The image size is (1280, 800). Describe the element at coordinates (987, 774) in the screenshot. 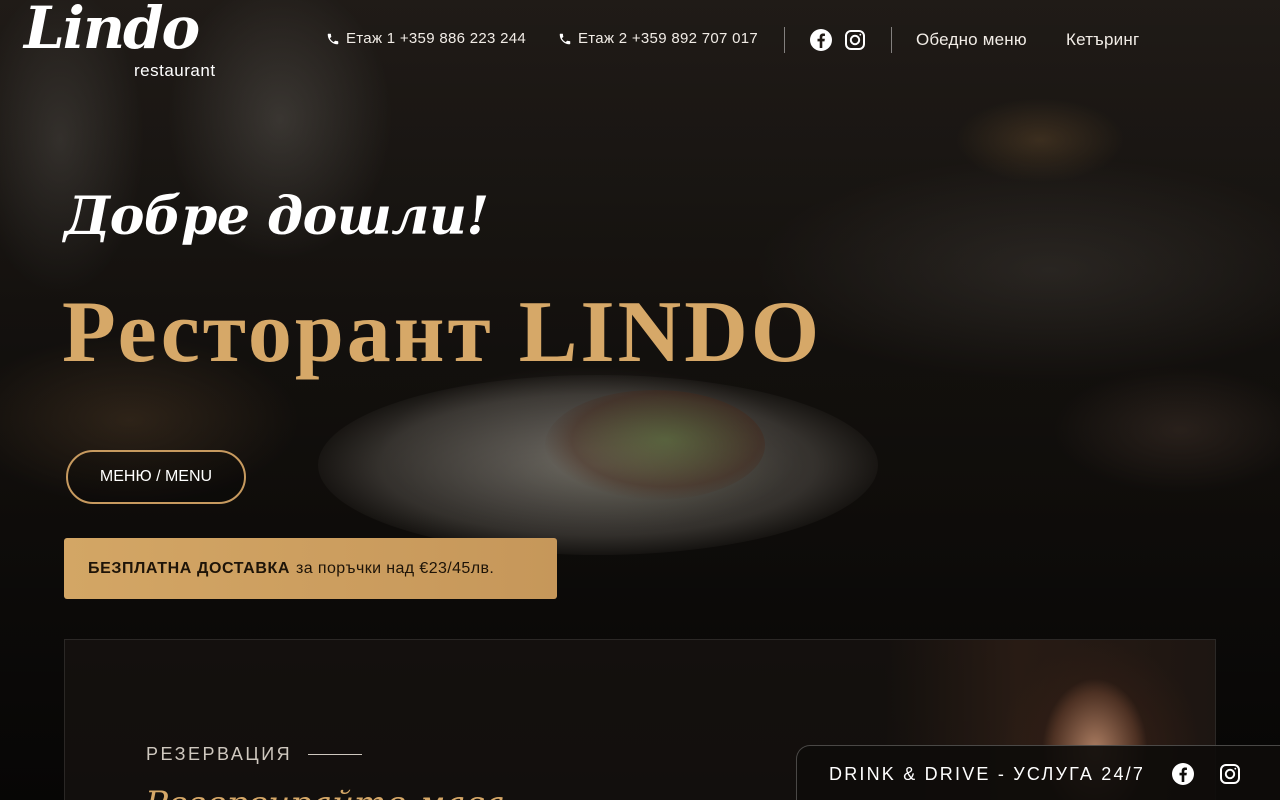

I see `drink-drive-text: DRINK & DRIVE - УСЛУГА 24/7` at that location.